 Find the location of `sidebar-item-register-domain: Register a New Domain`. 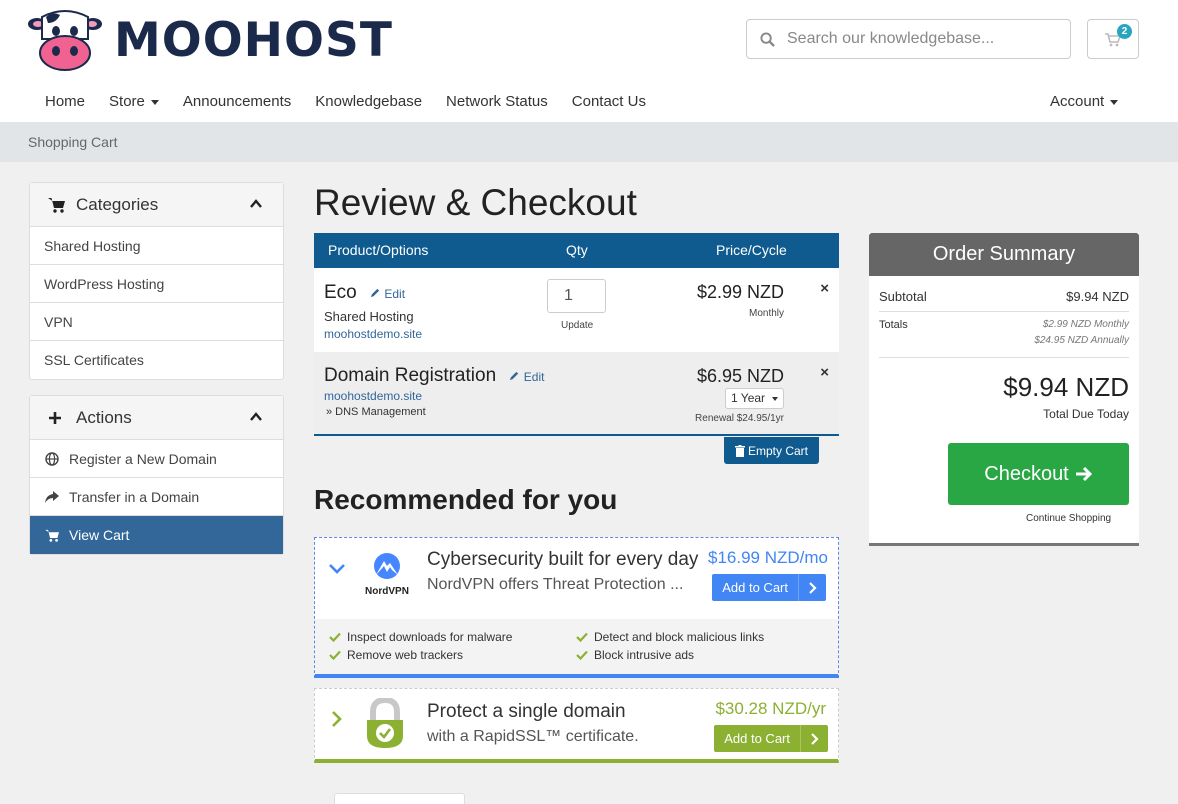

sidebar-item-register-domain: Register a New Domain is located at coordinates (156, 459).